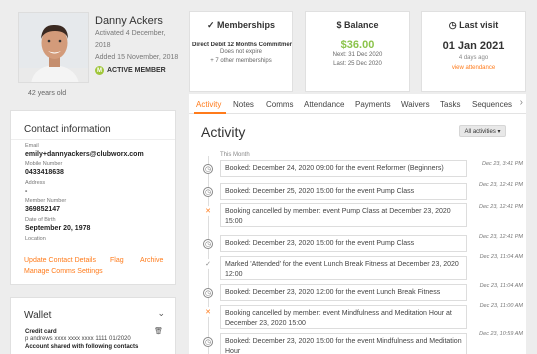  I want to click on status-badge: M ACTIVE MEMBER, so click(137, 70).